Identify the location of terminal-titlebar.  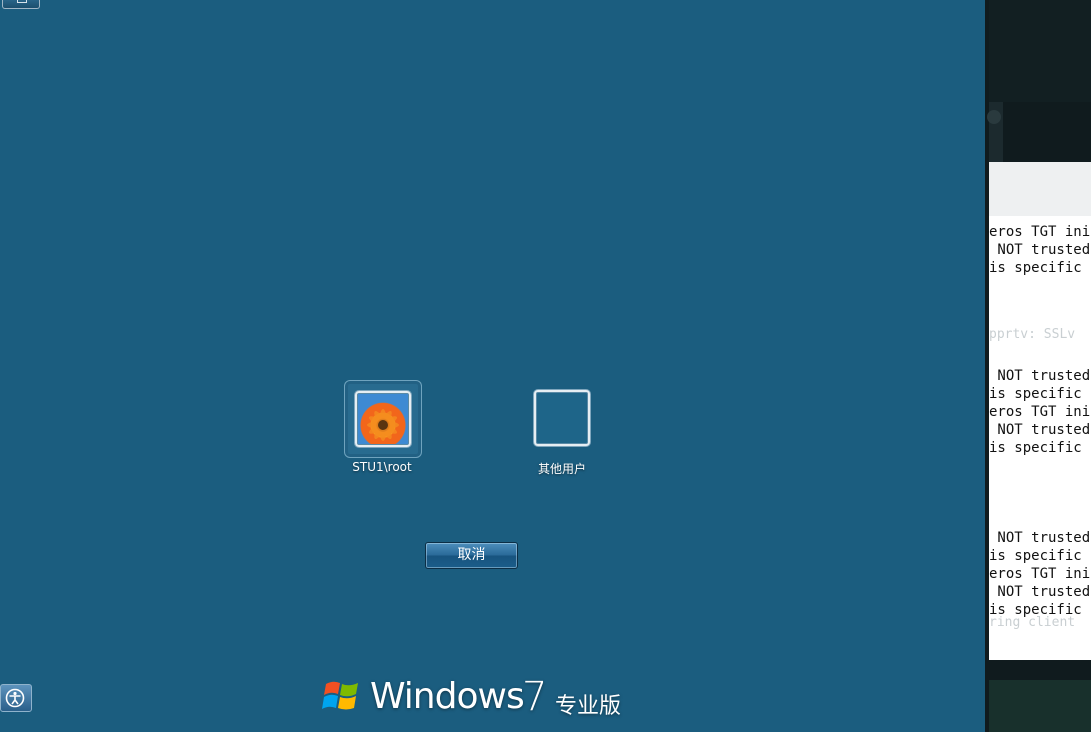
(1040, 51).